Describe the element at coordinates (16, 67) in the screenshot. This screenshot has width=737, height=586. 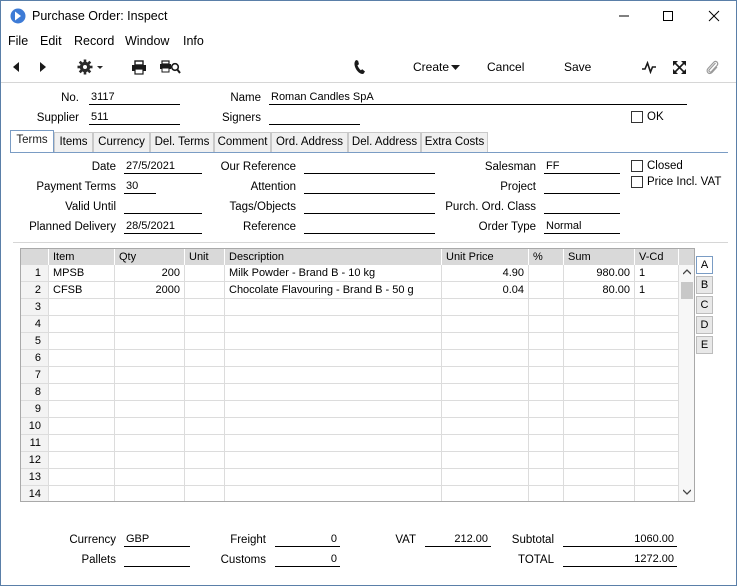
I see `previous-record-icon` at that location.